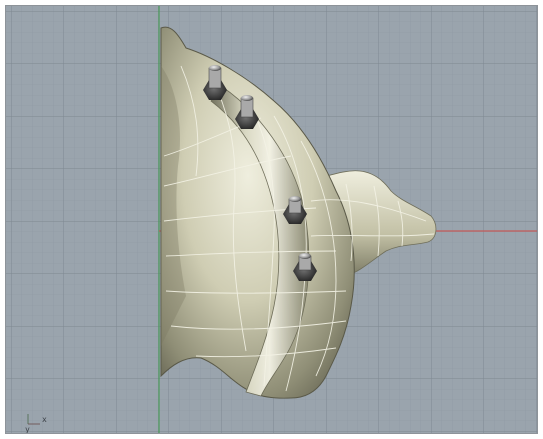  Describe the element at coordinates (44, 419) in the screenshot. I see `axis-icon-x-label: x` at that location.